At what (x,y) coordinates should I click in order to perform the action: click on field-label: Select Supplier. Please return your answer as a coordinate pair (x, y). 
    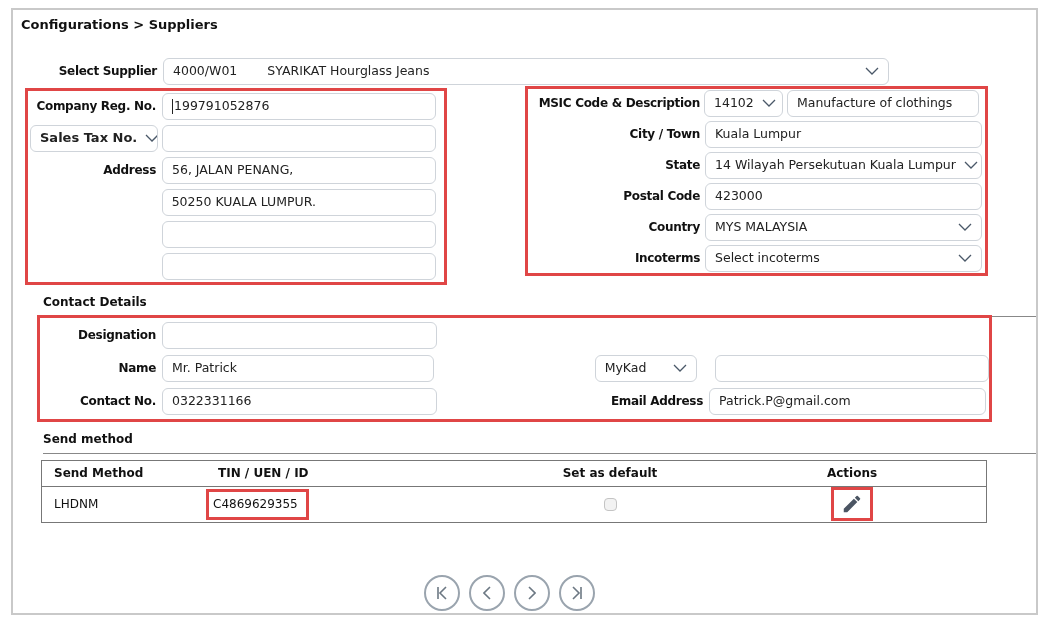
    Looking at the image, I should click on (107, 71).